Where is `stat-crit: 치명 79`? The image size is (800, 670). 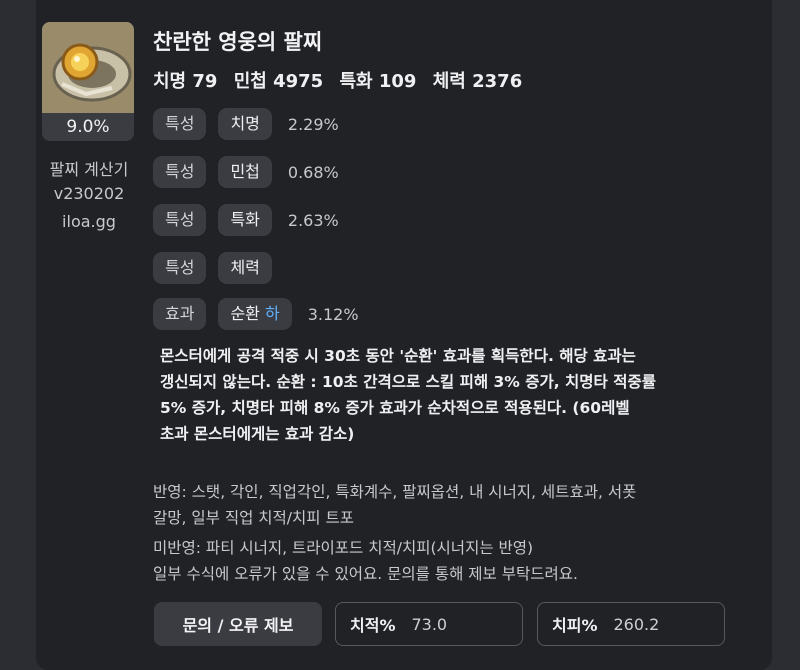 stat-crit: 치명 79 is located at coordinates (185, 81).